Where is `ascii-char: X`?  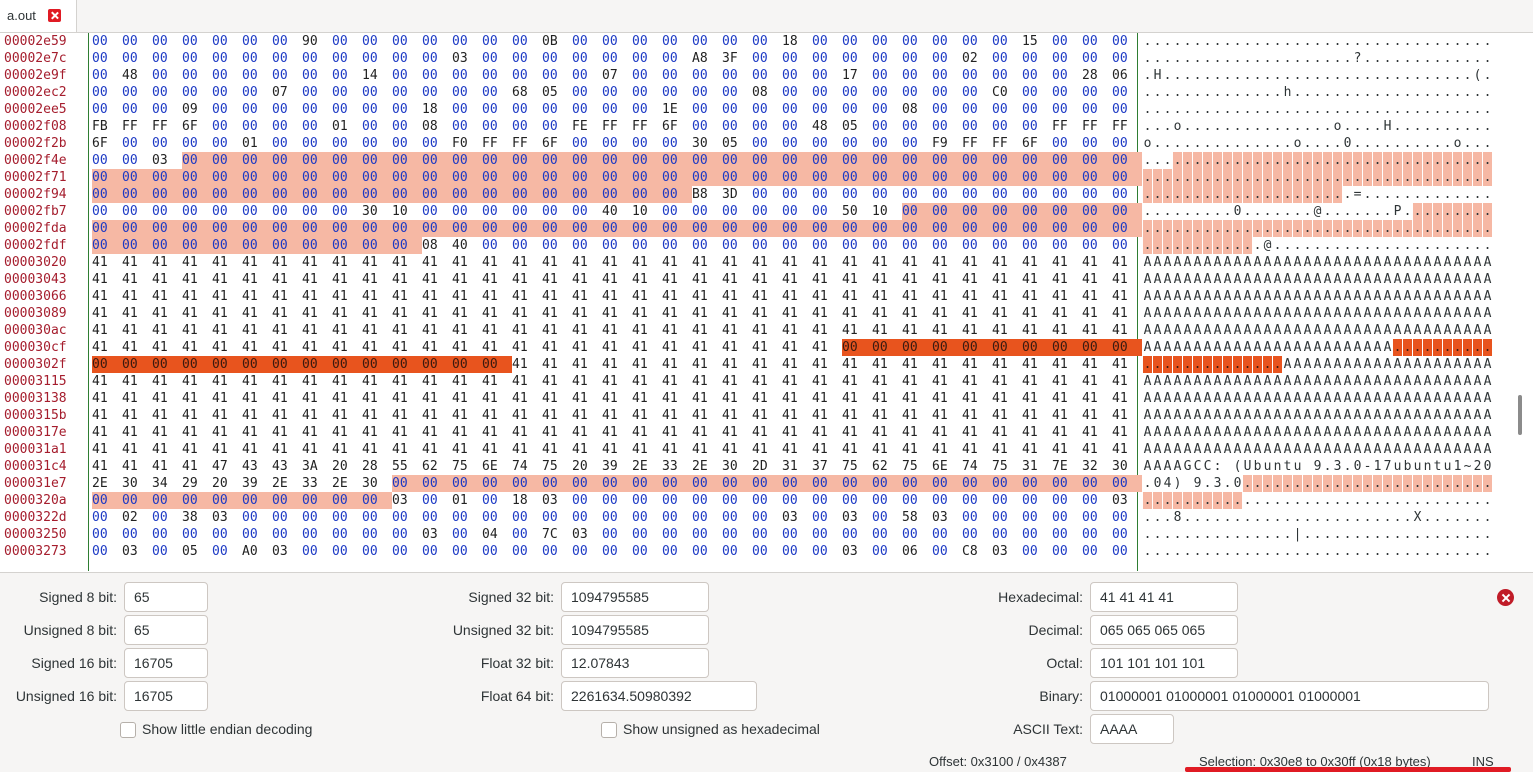 ascii-char: X is located at coordinates (1417, 517).